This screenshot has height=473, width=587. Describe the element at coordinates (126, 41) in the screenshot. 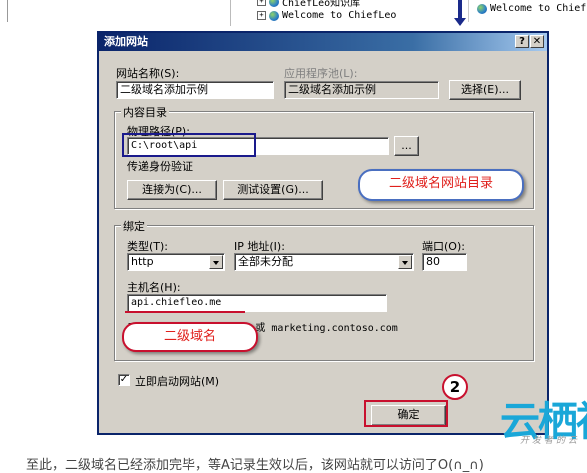

I see `dialog-title: 添加网站` at that location.